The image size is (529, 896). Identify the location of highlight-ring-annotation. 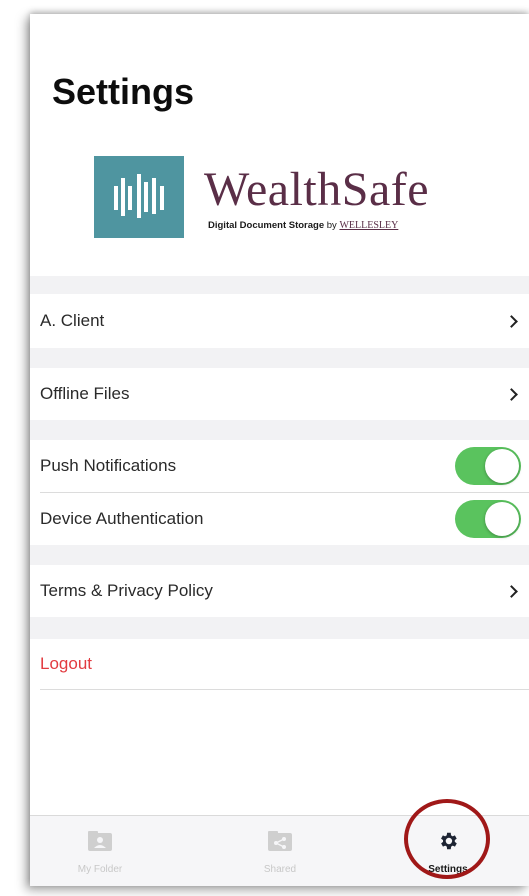
(447, 839).